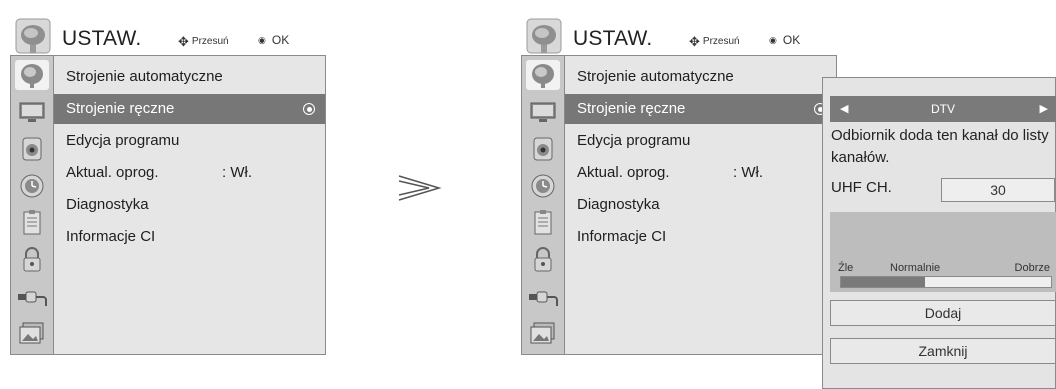 This screenshot has height=389, width=1056. Describe the element at coordinates (943, 252) in the screenshot. I see `signal-meter: Źle Normalnie Dobrze` at that location.